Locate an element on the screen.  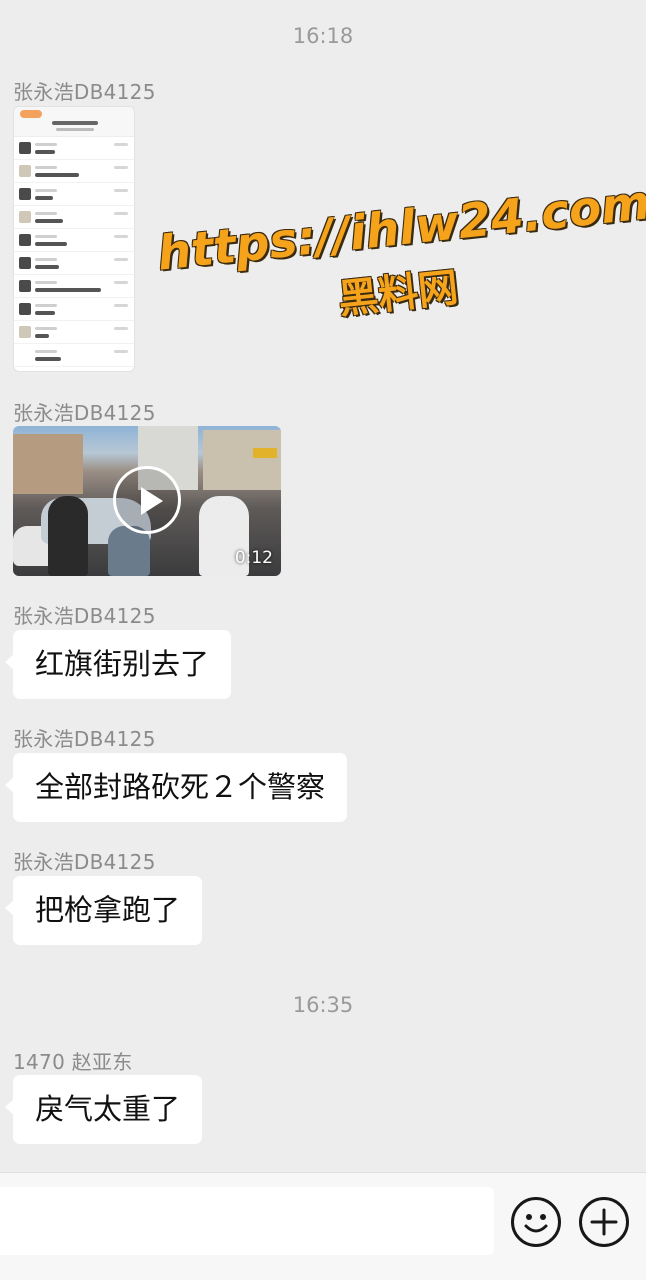
video-message: 0:12 is located at coordinates (147, 501).